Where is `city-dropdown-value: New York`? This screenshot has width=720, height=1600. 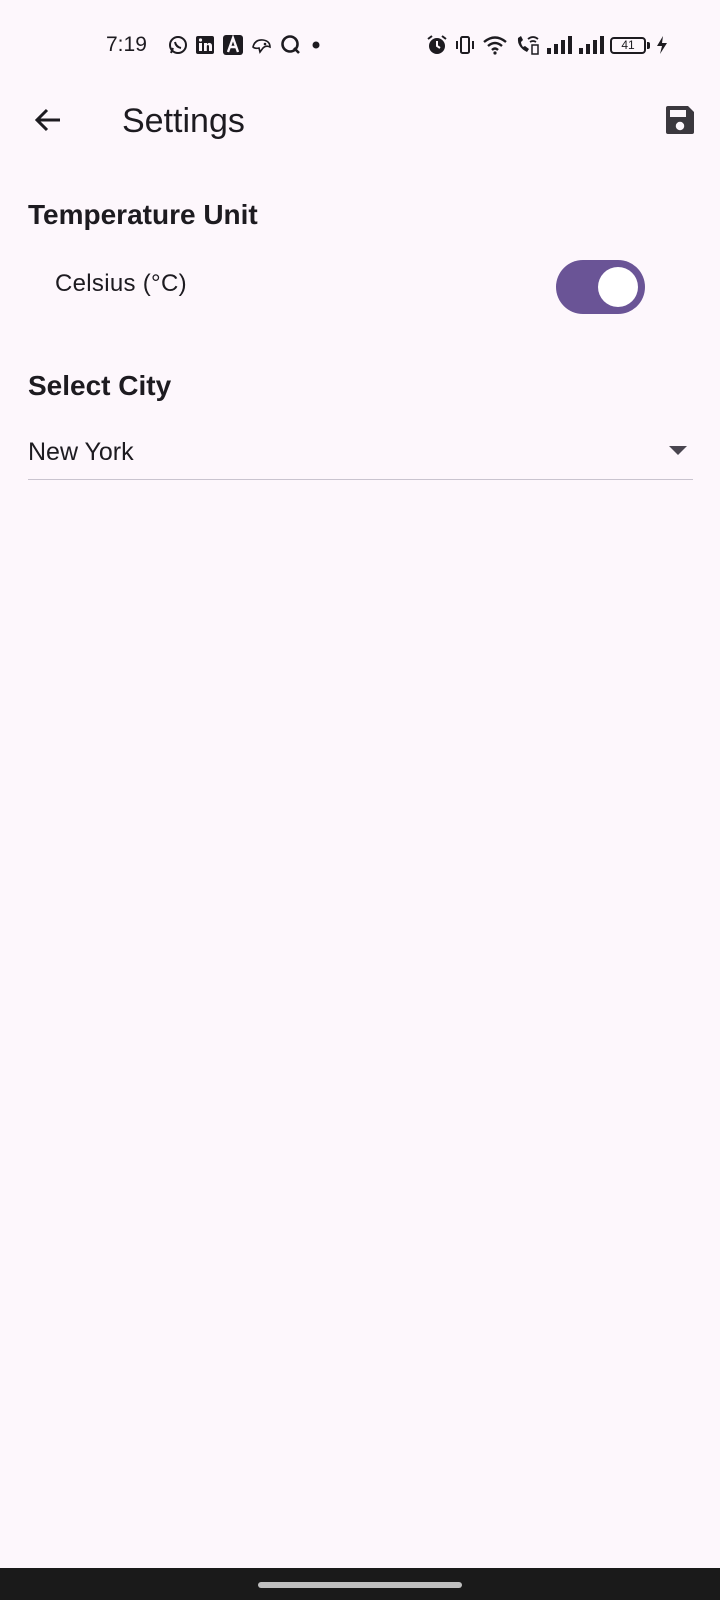
city-dropdown-value: New York is located at coordinates (81, 452).